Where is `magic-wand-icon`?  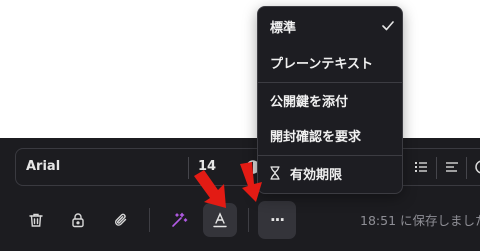
magic-wand-icon is located at coordinates (179, 220).